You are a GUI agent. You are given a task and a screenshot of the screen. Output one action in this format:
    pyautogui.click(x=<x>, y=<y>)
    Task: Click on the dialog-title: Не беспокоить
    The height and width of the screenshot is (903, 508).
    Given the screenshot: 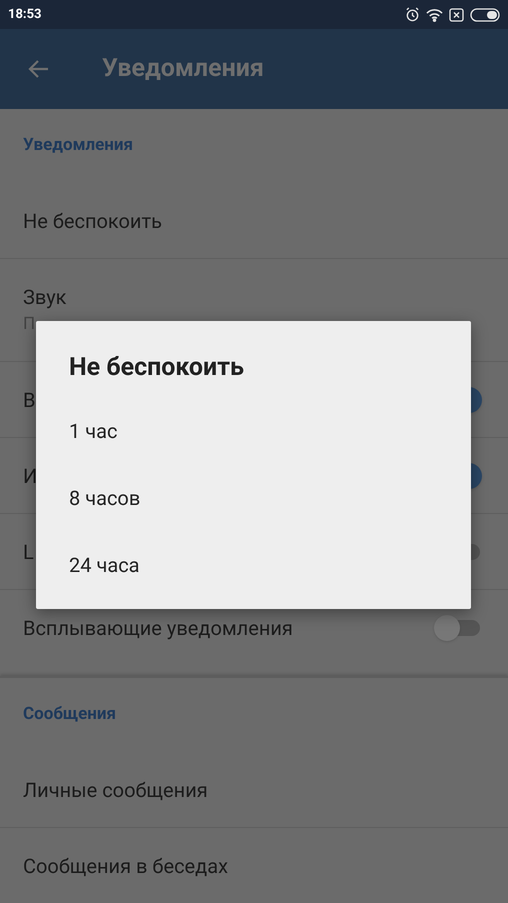 What is the action you would take?
    pyautogui.click(x=157, y=368)
    